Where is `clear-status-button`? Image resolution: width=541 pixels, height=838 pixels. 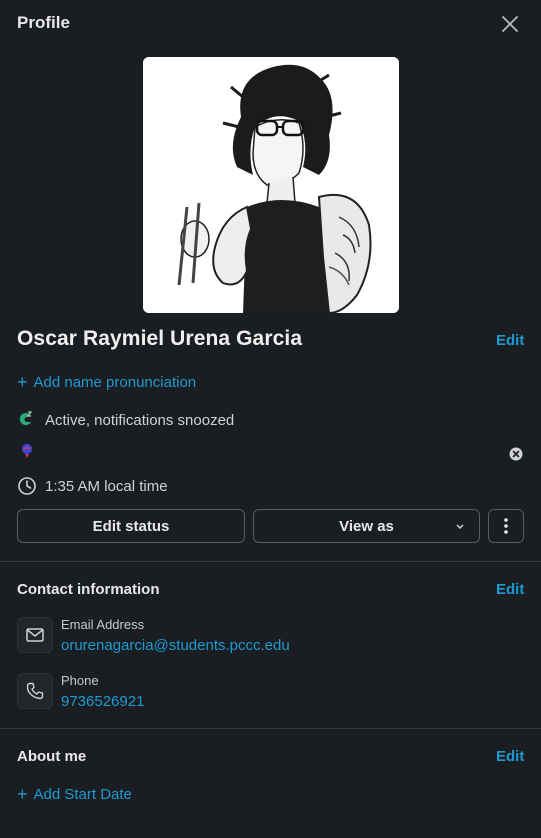
clear-status-button is located at coordinates (516, 454).